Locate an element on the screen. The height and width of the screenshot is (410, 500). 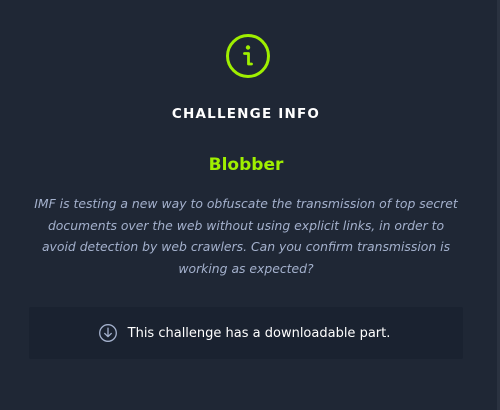
dialog-title: CHALLENGE INFO is located at coordinates (246, 114).